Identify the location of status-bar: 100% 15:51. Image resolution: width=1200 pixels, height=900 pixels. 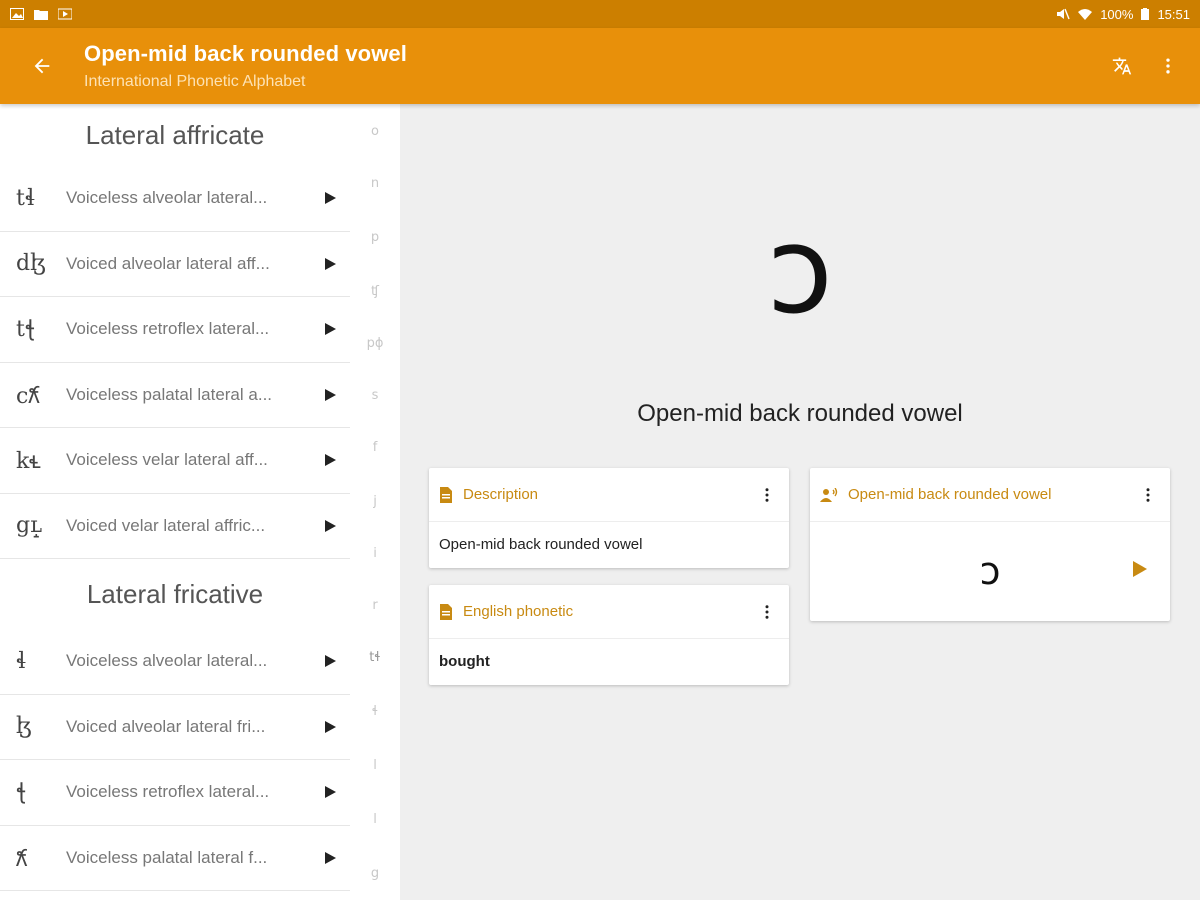
(600, 14).